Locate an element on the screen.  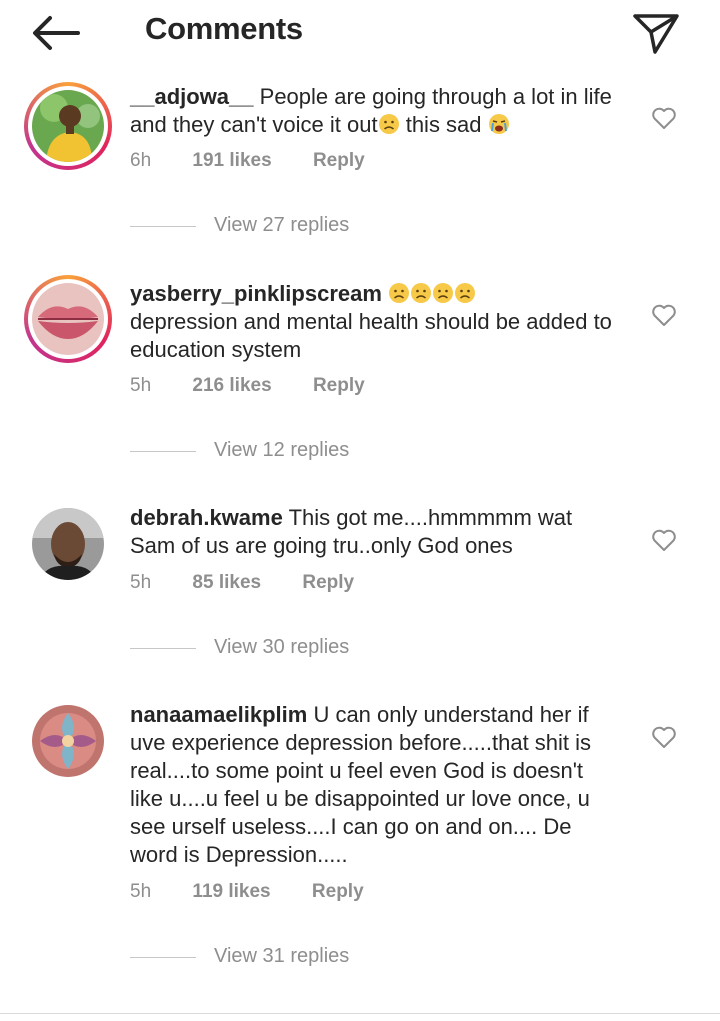
comment-meta: 6h 191 likes Reply is located at coordinates (265, 163).